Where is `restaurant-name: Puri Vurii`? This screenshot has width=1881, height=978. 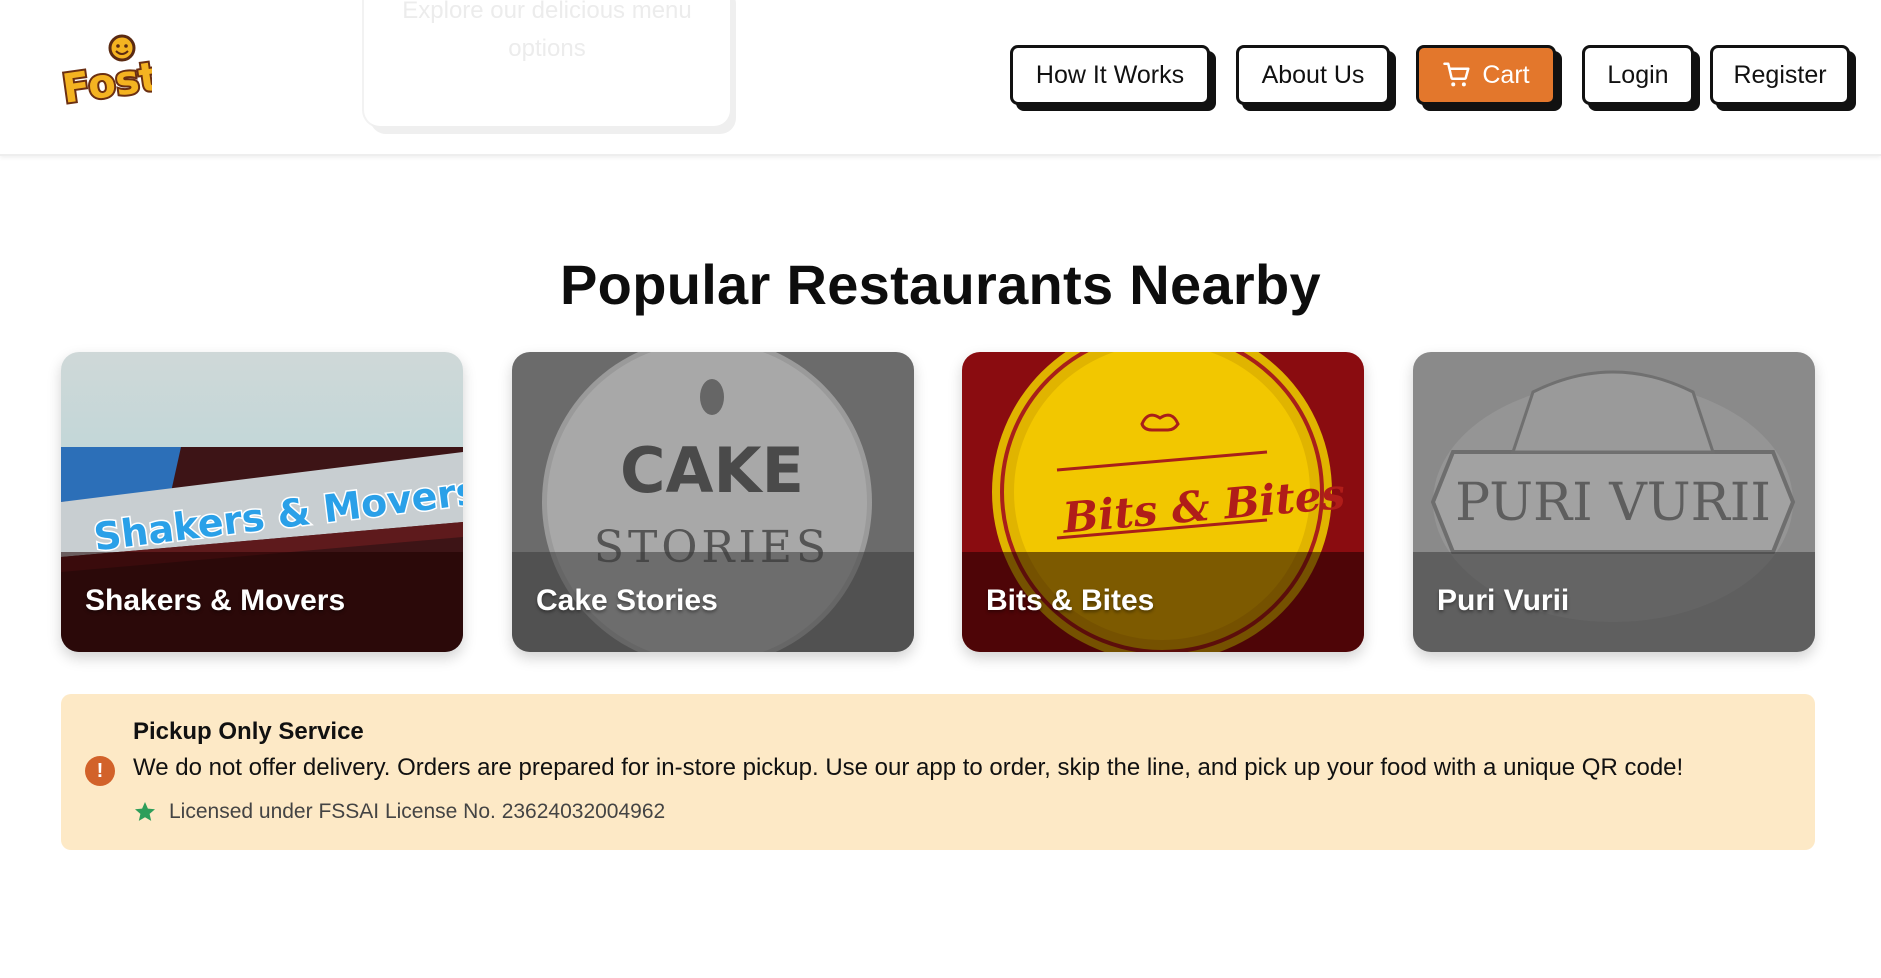
restaurant-name: Puri Vurii is located at coordinates (1503, 600).